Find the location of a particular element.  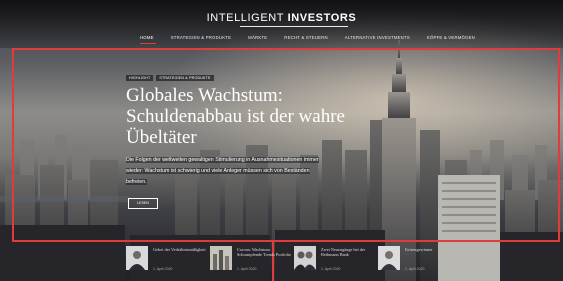

logo-text-part2: INVESTORS is located at coordinates (322, 18).